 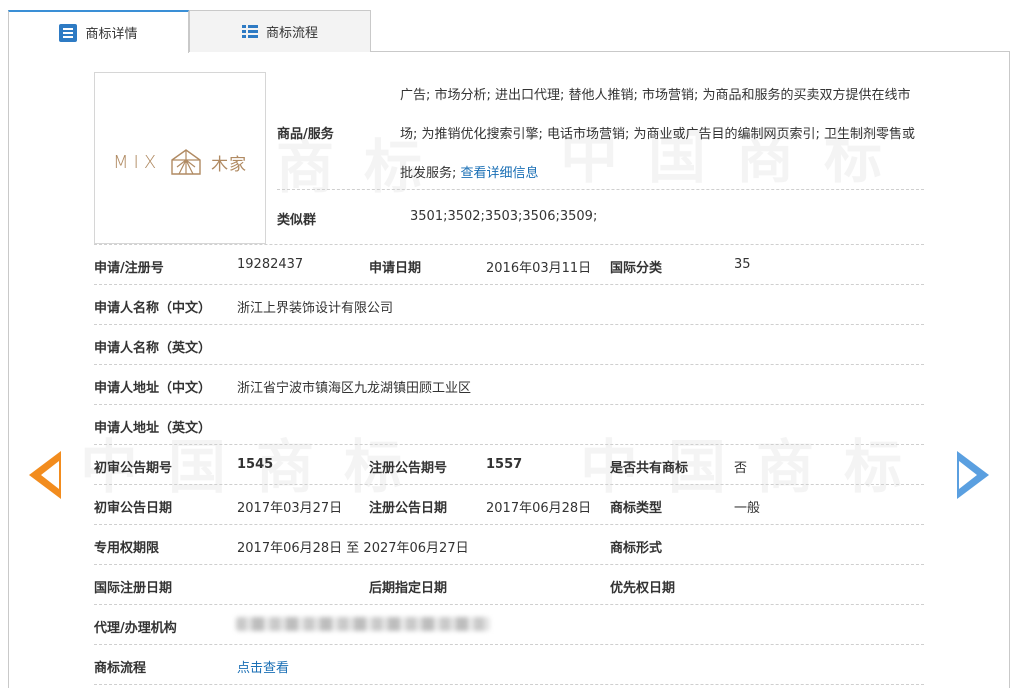 I want to click on apply-date-label: 申请日期, so click(x=395, y=268).